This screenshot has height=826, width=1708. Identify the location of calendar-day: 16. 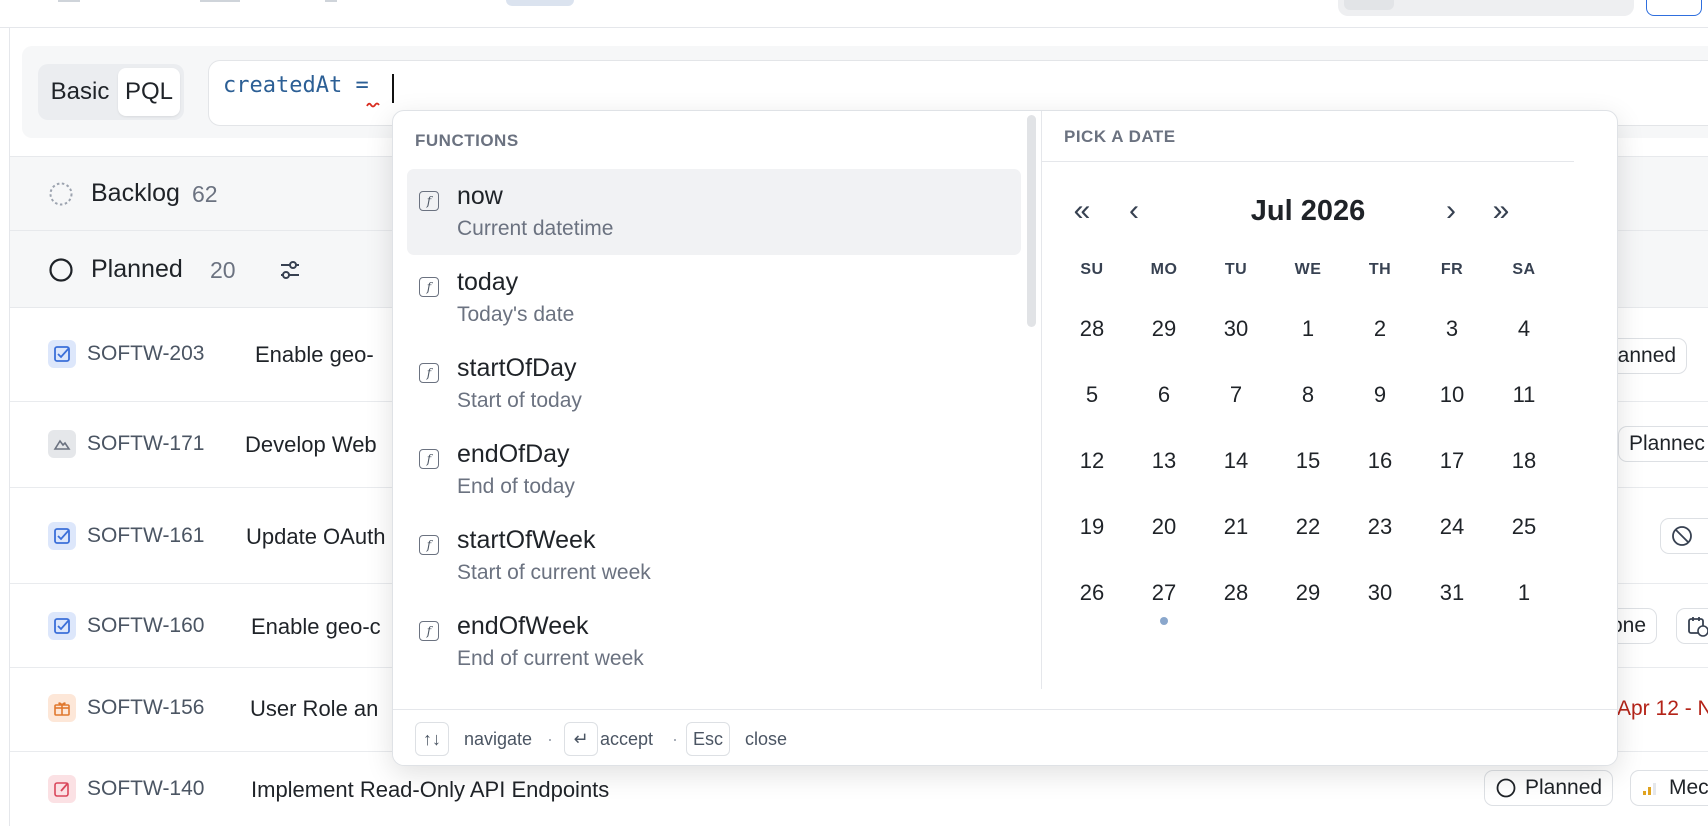
(1380, 461).